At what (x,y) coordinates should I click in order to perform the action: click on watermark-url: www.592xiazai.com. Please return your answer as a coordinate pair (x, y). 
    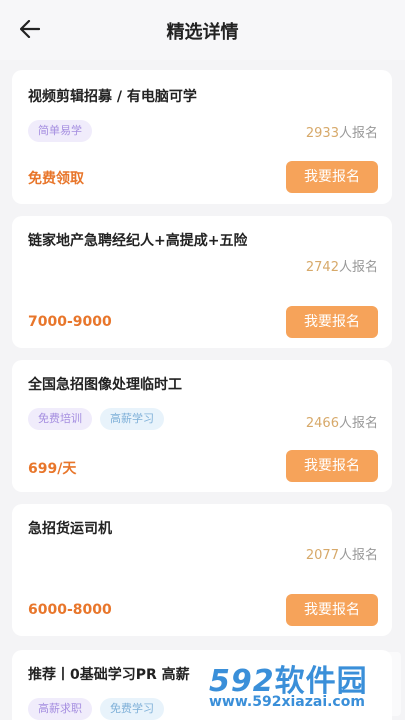
    Looking at the image, I should click on (287, 702).